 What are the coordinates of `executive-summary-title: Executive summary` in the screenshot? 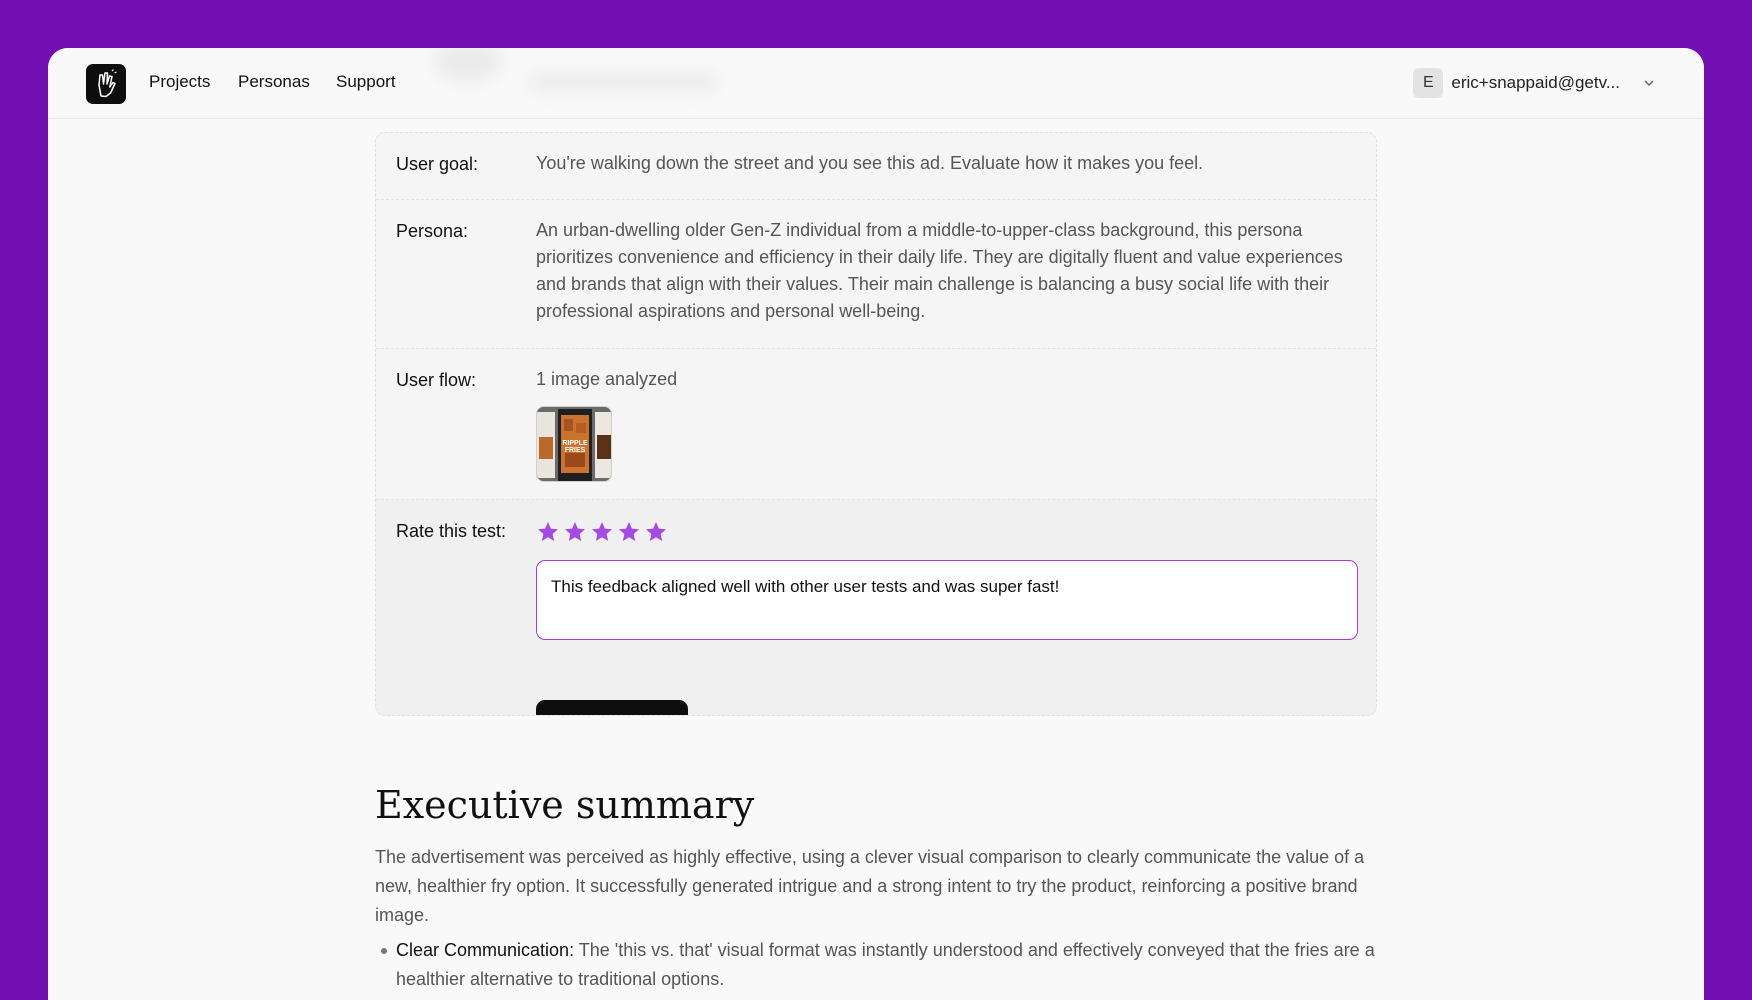 It's located at (565, 805).